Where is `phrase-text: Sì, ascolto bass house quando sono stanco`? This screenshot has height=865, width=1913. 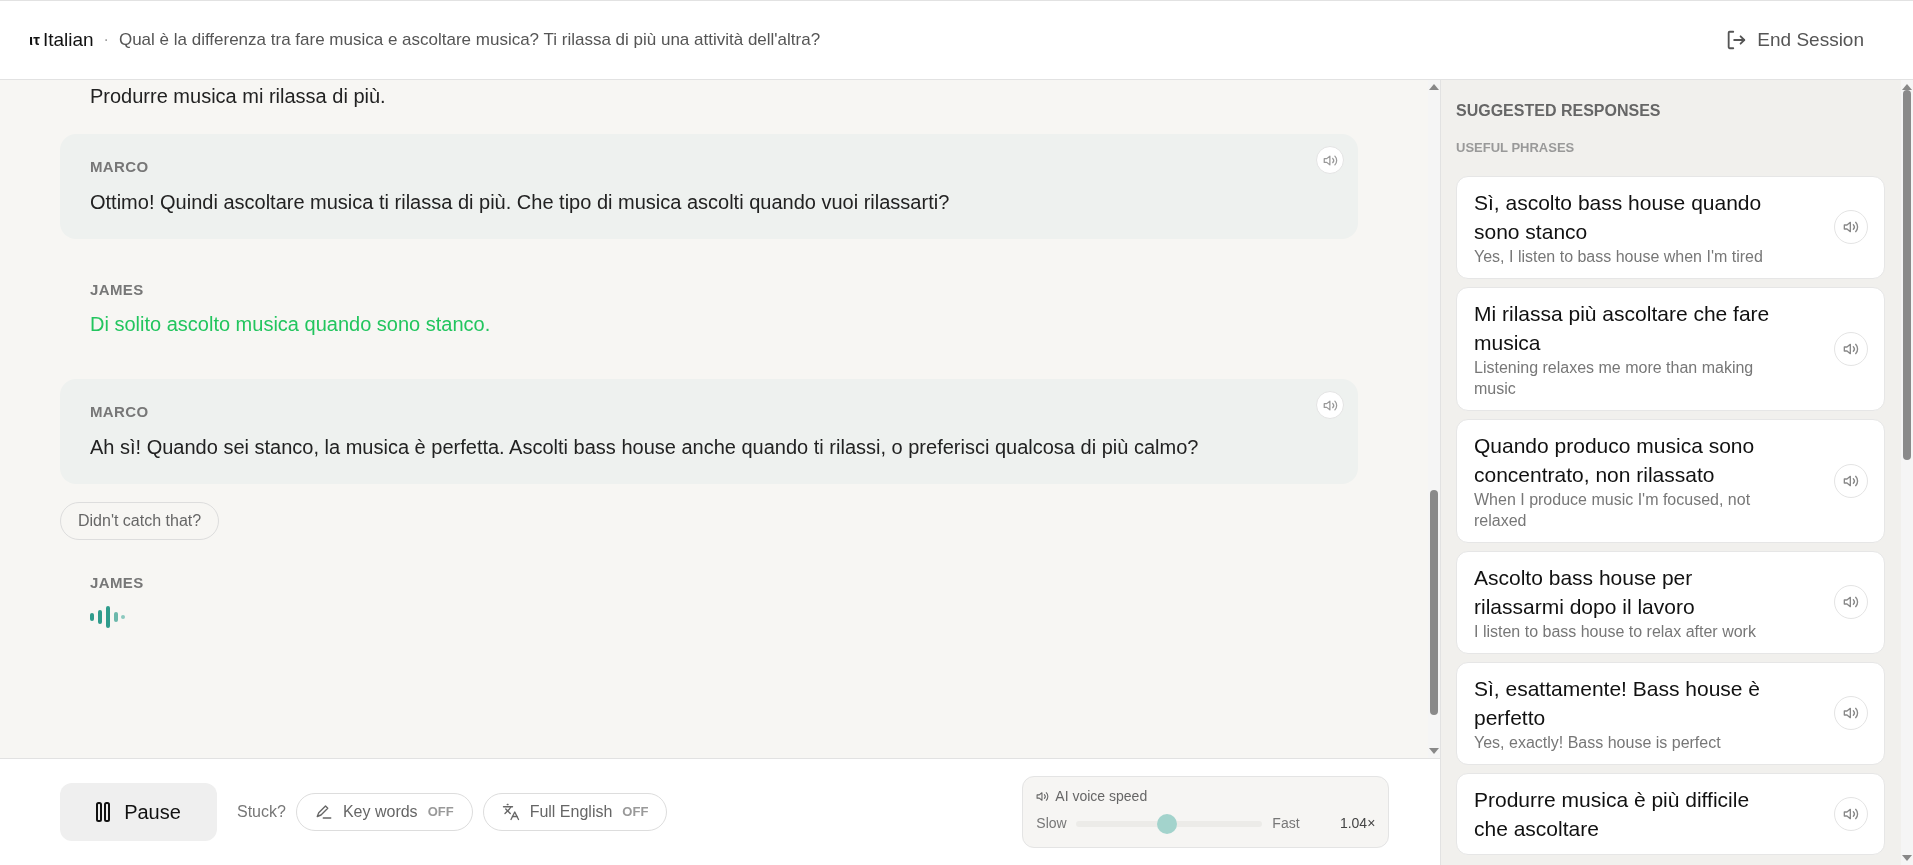 phrase-text: Sì, ascolto bass house quando sono stanco is located at coordinates (1618, 217).